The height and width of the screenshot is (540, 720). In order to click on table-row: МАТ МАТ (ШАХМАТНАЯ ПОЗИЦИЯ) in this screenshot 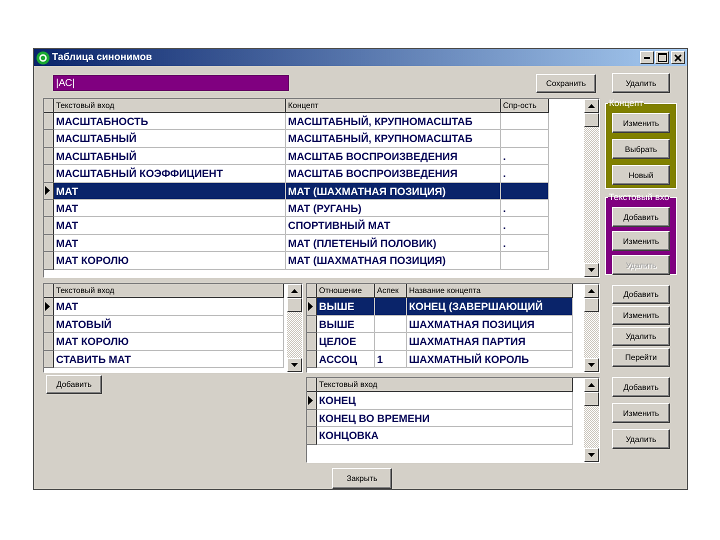, I will do `click(314, 191)`.